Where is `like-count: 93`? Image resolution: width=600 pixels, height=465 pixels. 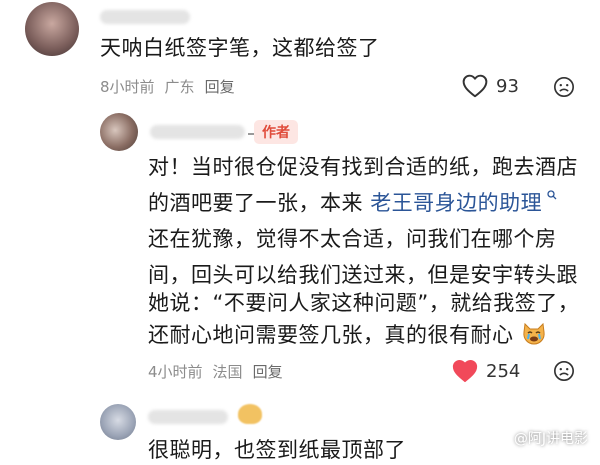
like-count: 93 is located at coordinates (507, 86).